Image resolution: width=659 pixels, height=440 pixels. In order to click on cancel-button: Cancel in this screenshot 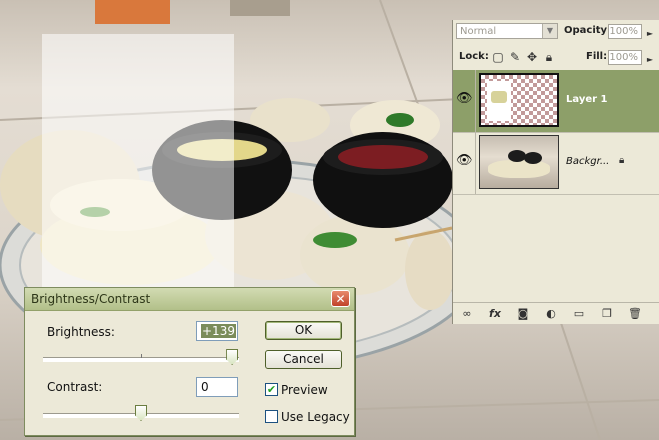, I will do `click(303, 359)`.